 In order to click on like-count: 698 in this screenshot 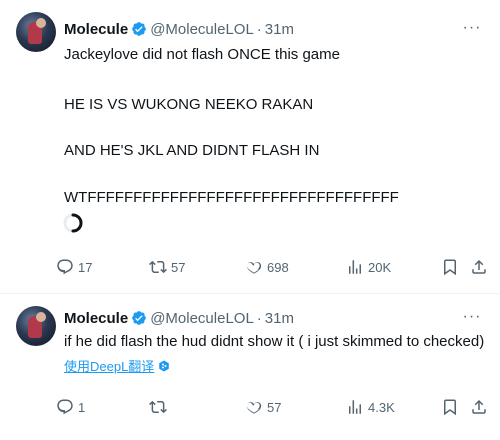, I will do `click(278, 267)`.